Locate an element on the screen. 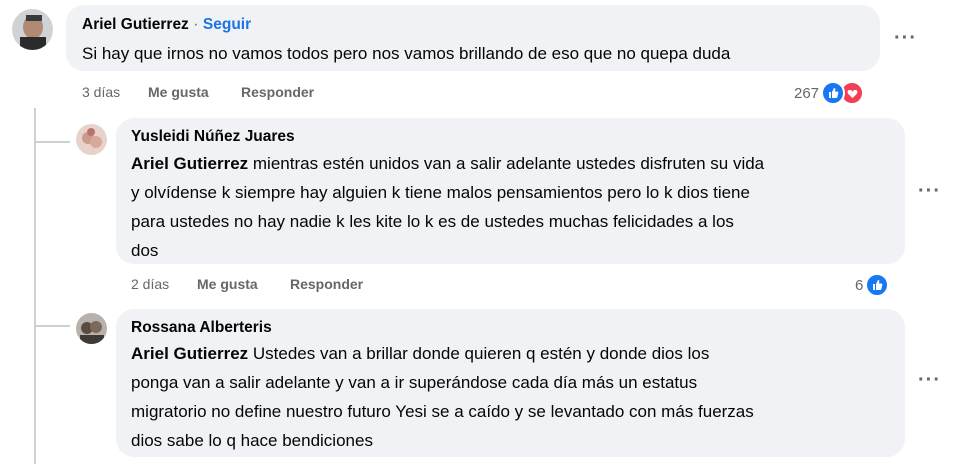 The height and width of the screenshot is (464, 957). comment-author: Yusleidi Núñez Juares is located at coordinates (213, 137).